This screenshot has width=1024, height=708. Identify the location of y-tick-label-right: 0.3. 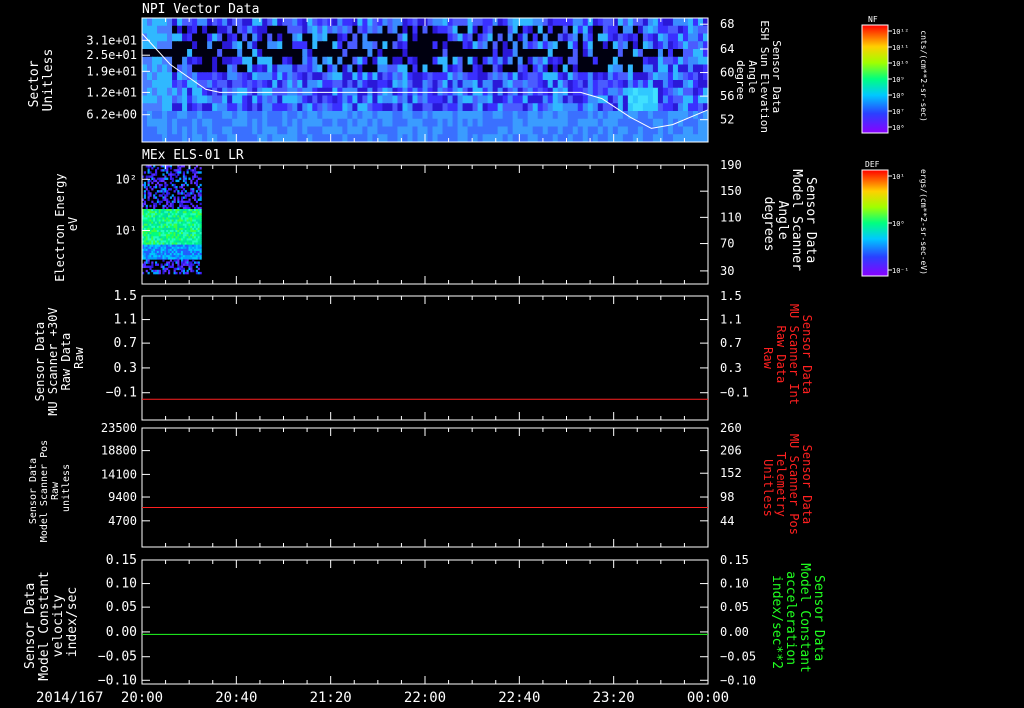
(731, 368).